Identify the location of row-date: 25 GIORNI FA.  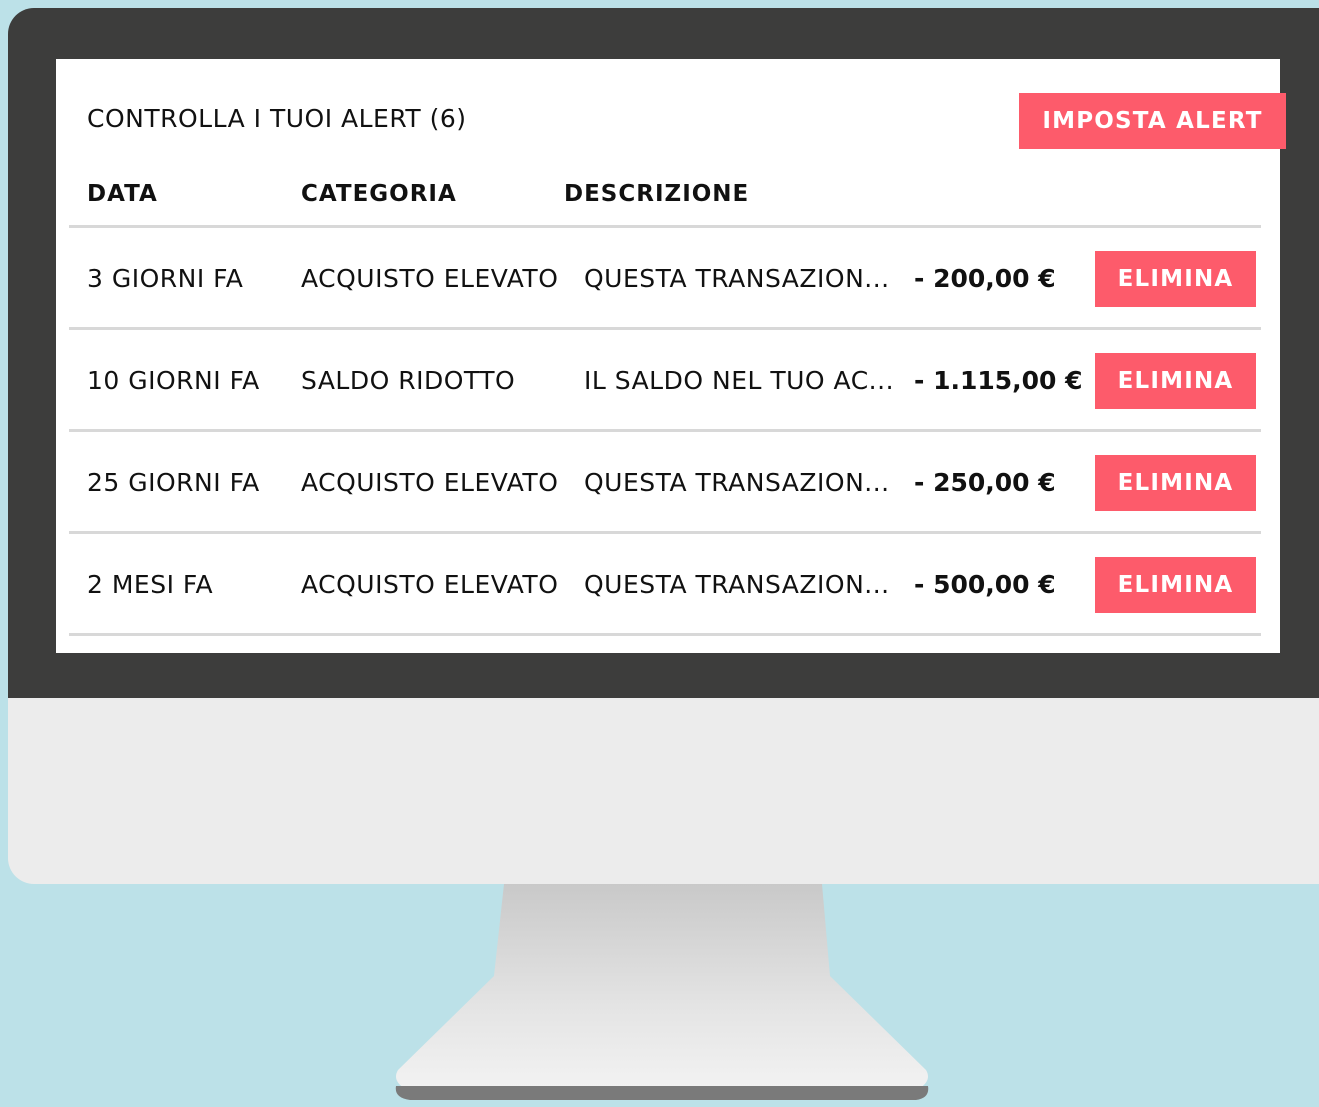
(173, 482).